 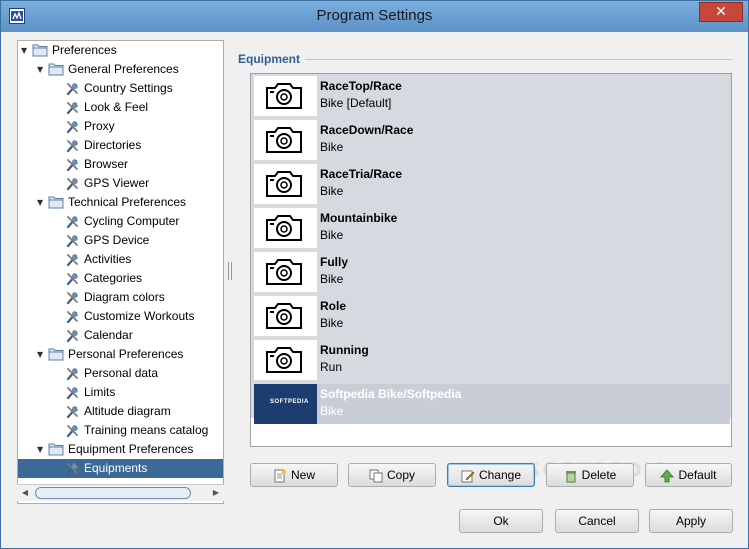 I want to click on group-border-top, so click(x=518, y=59).